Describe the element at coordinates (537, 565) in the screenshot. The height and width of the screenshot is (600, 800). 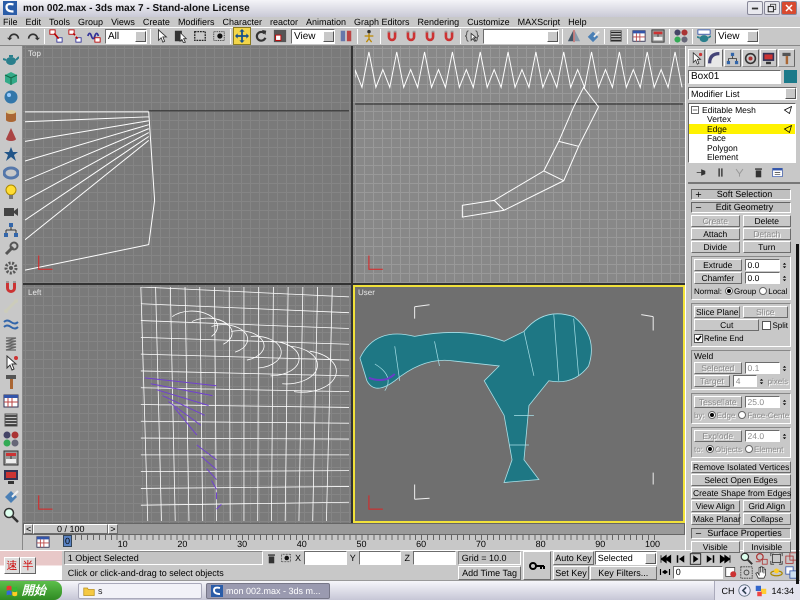
I see `set-key-button` at that location.